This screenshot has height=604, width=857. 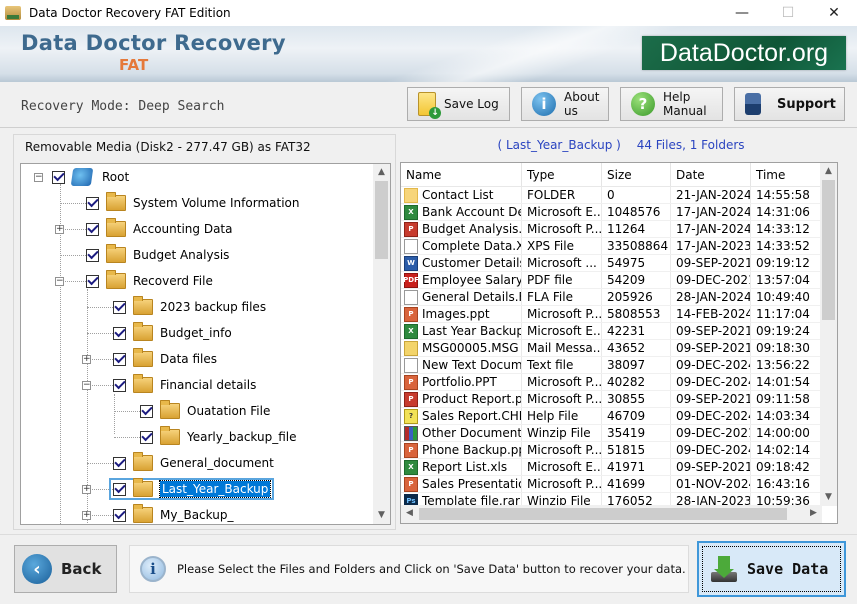 I want to click on list-scroll-right-arrow: ▶, so click(x=813, y=513).